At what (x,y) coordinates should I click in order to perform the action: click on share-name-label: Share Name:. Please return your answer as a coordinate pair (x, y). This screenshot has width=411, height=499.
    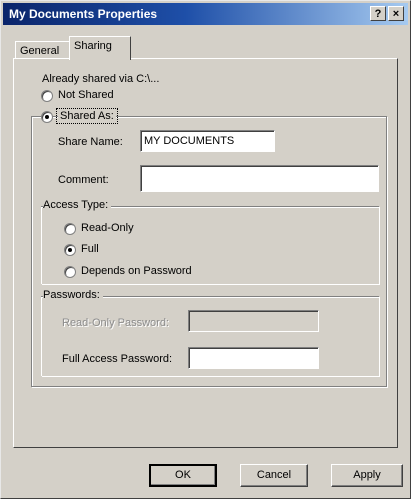
    Looking at the image, I should click on (90, 142).